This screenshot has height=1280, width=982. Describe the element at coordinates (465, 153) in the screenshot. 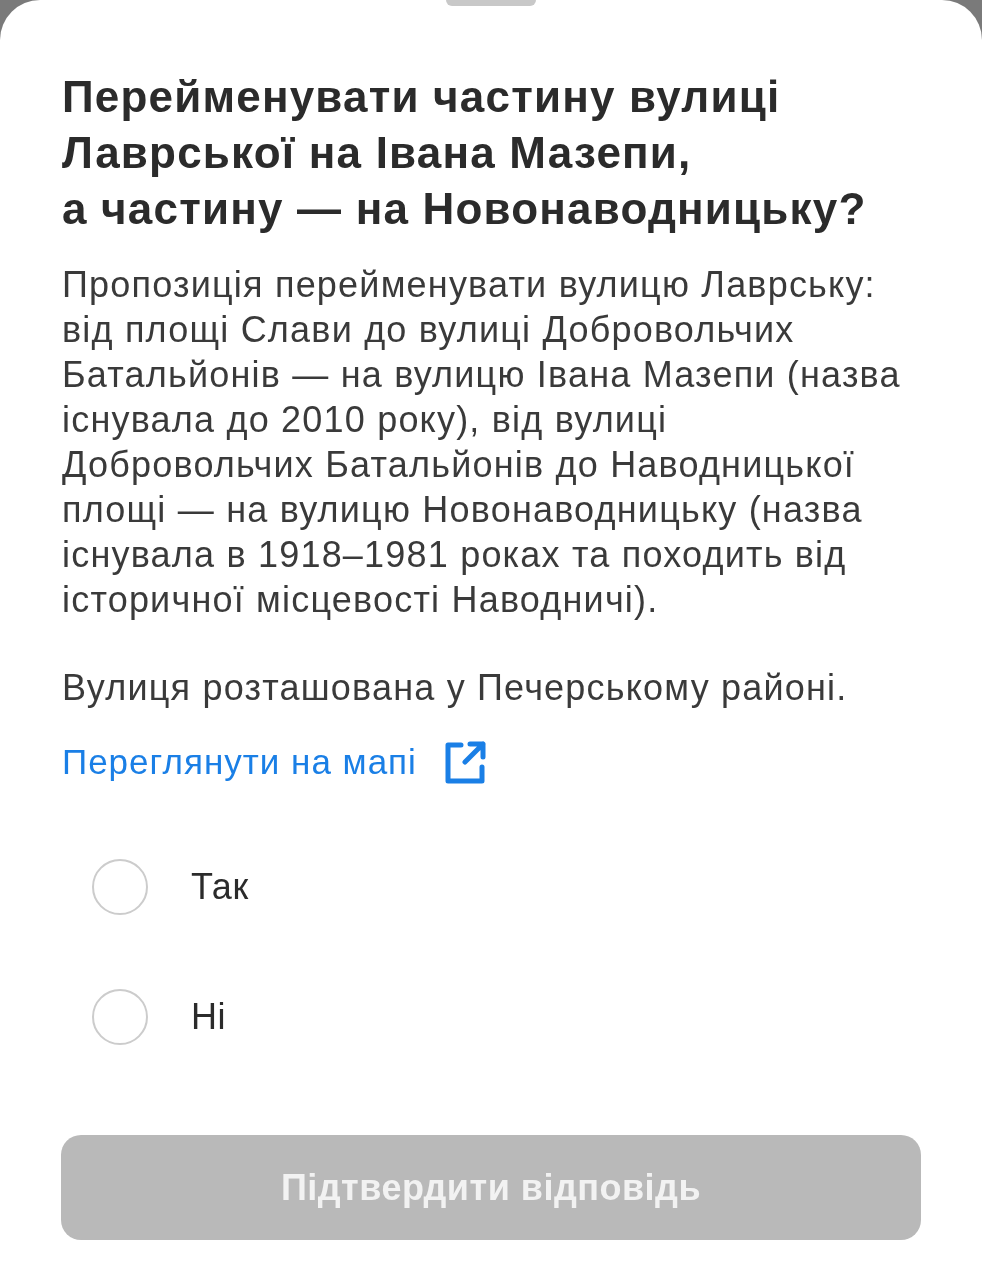

I see `question-title: Перейменувати частину вулиці Лаврської на Івана Мазепи, а частину — на Новонаводницьку?` at that location.